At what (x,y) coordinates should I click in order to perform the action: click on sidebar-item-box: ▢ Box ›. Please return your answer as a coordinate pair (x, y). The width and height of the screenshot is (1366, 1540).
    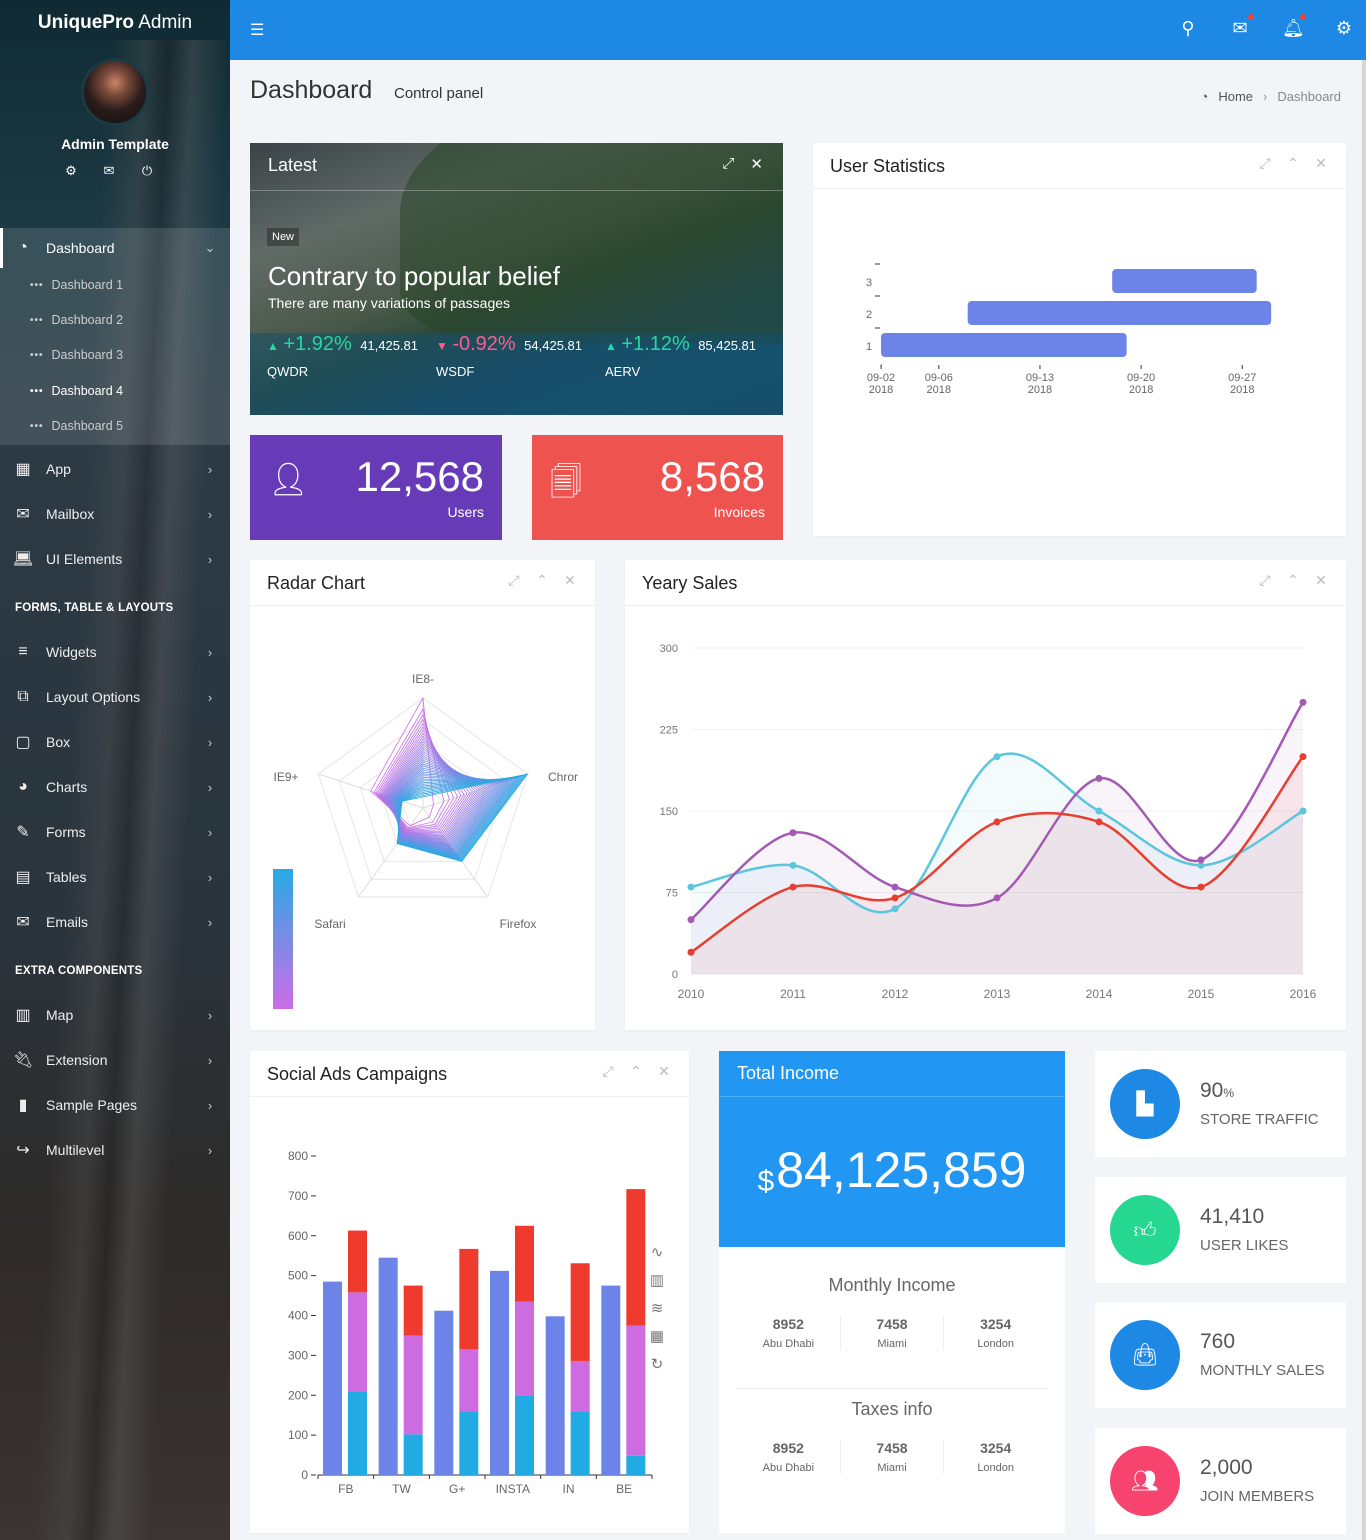
    Looking at the image, I should click on (115, 742).